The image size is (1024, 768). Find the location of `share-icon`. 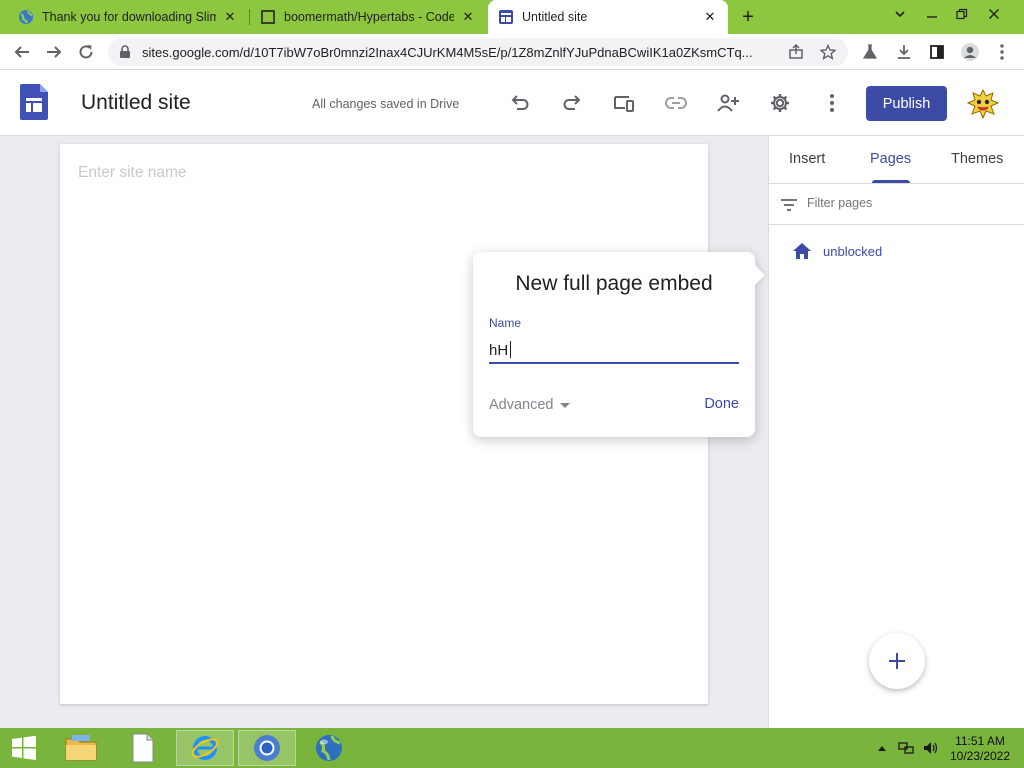

share-icon is located at coordinates (796, 52).